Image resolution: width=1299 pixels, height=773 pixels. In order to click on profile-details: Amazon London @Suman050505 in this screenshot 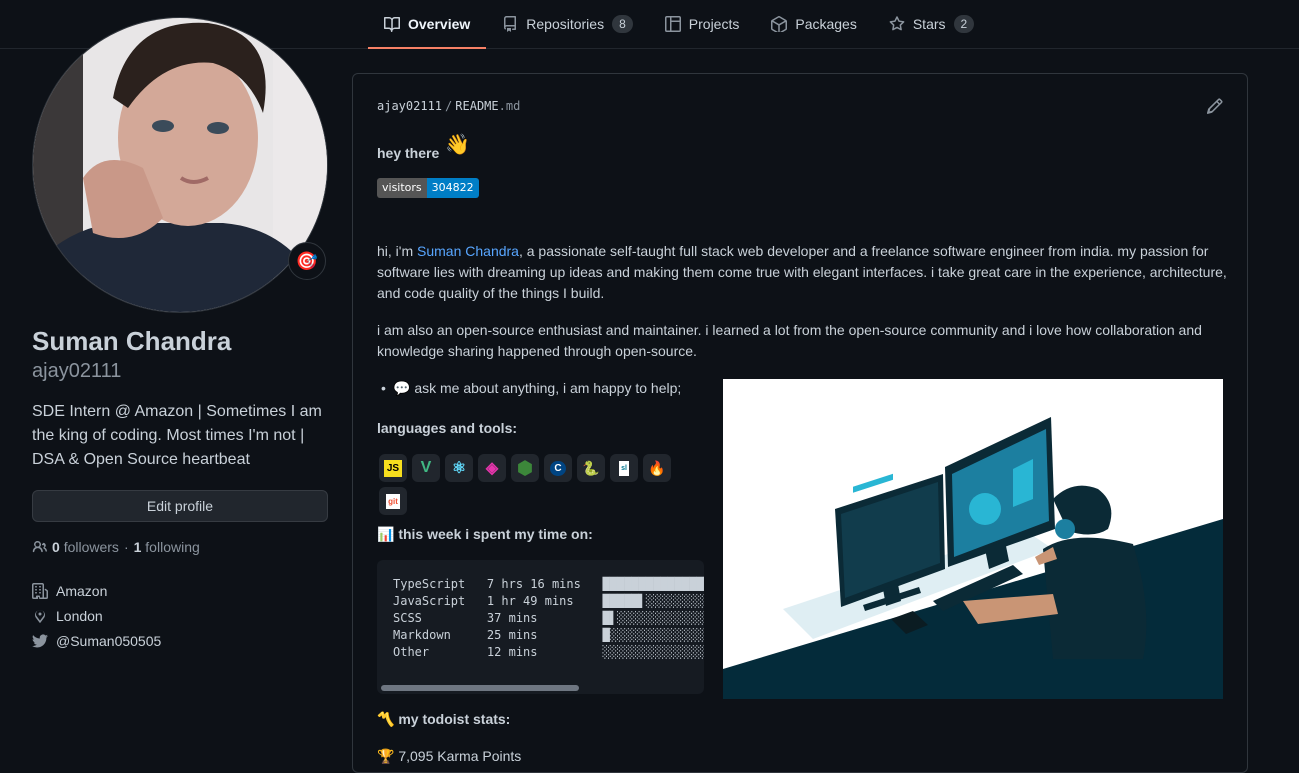, I will do `click(96, 615)`.